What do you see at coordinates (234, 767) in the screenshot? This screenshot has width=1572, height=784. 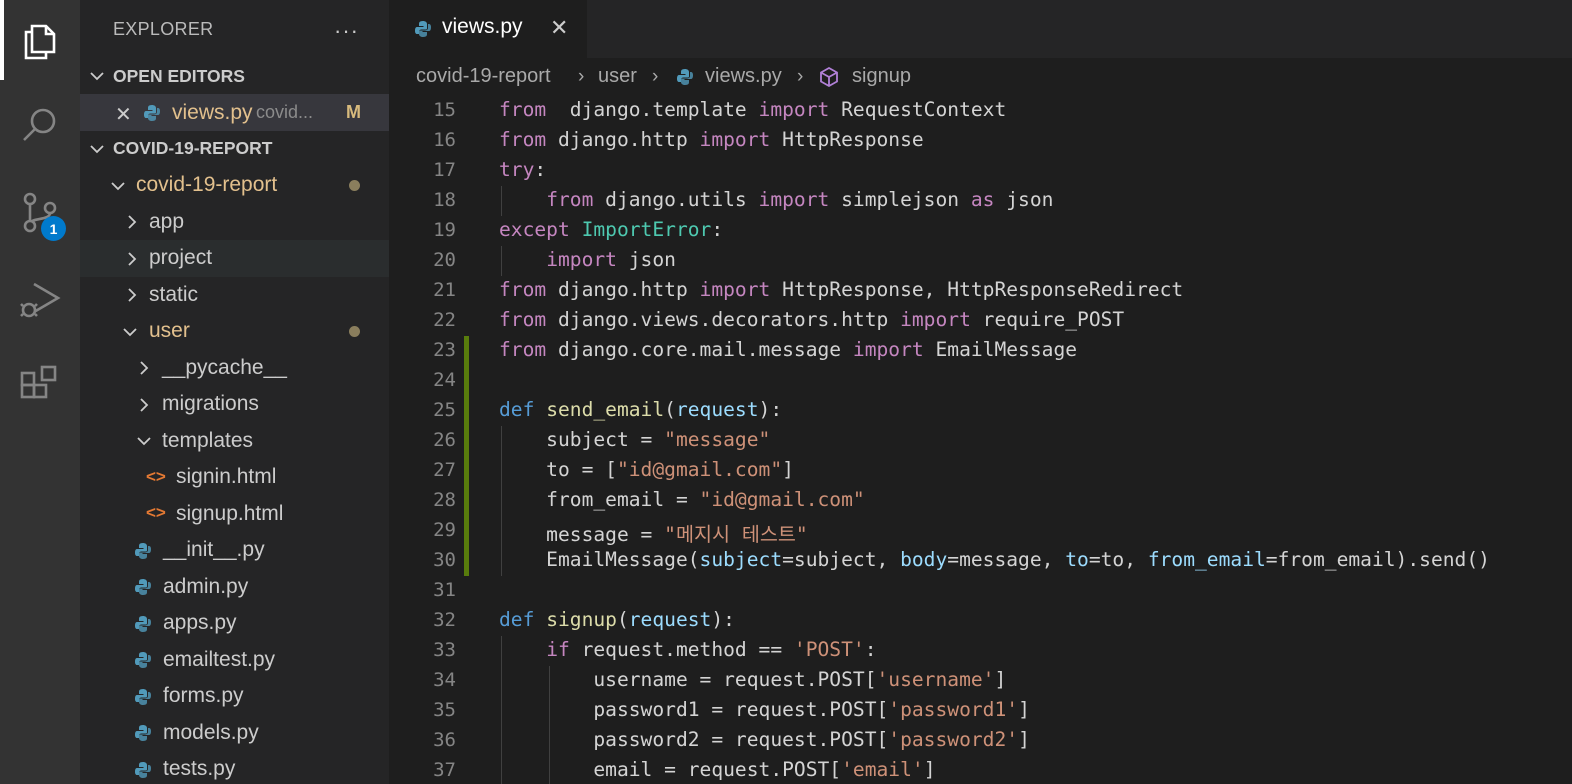 I see `tree-file-tests: tests.py` at bounding box center [234, 767].